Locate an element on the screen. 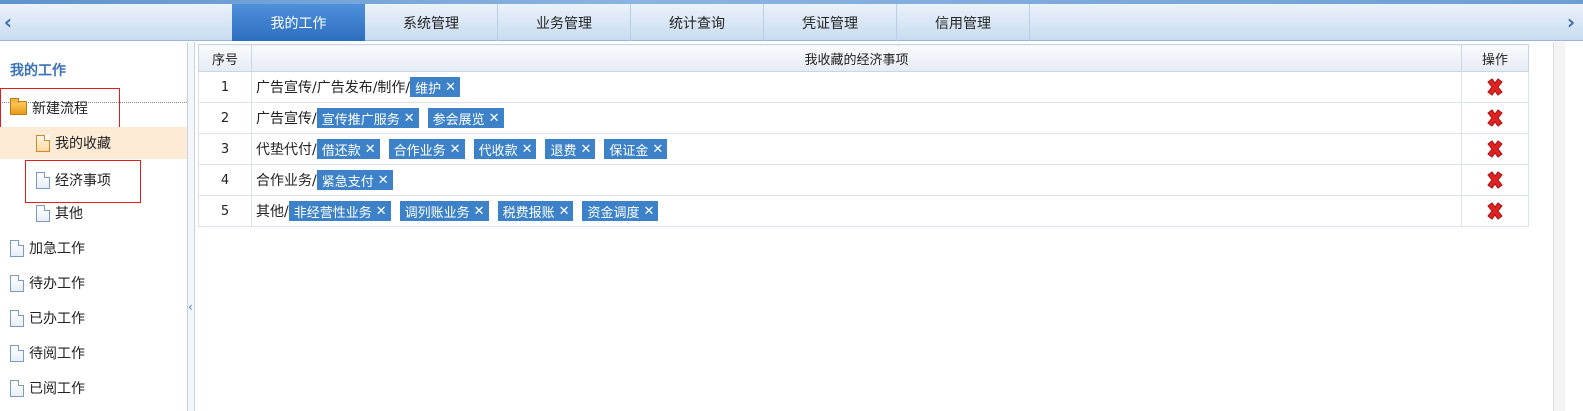 This screenshot has height=411, width=1583. row-number: 4 is located at coordinates (225, 180).